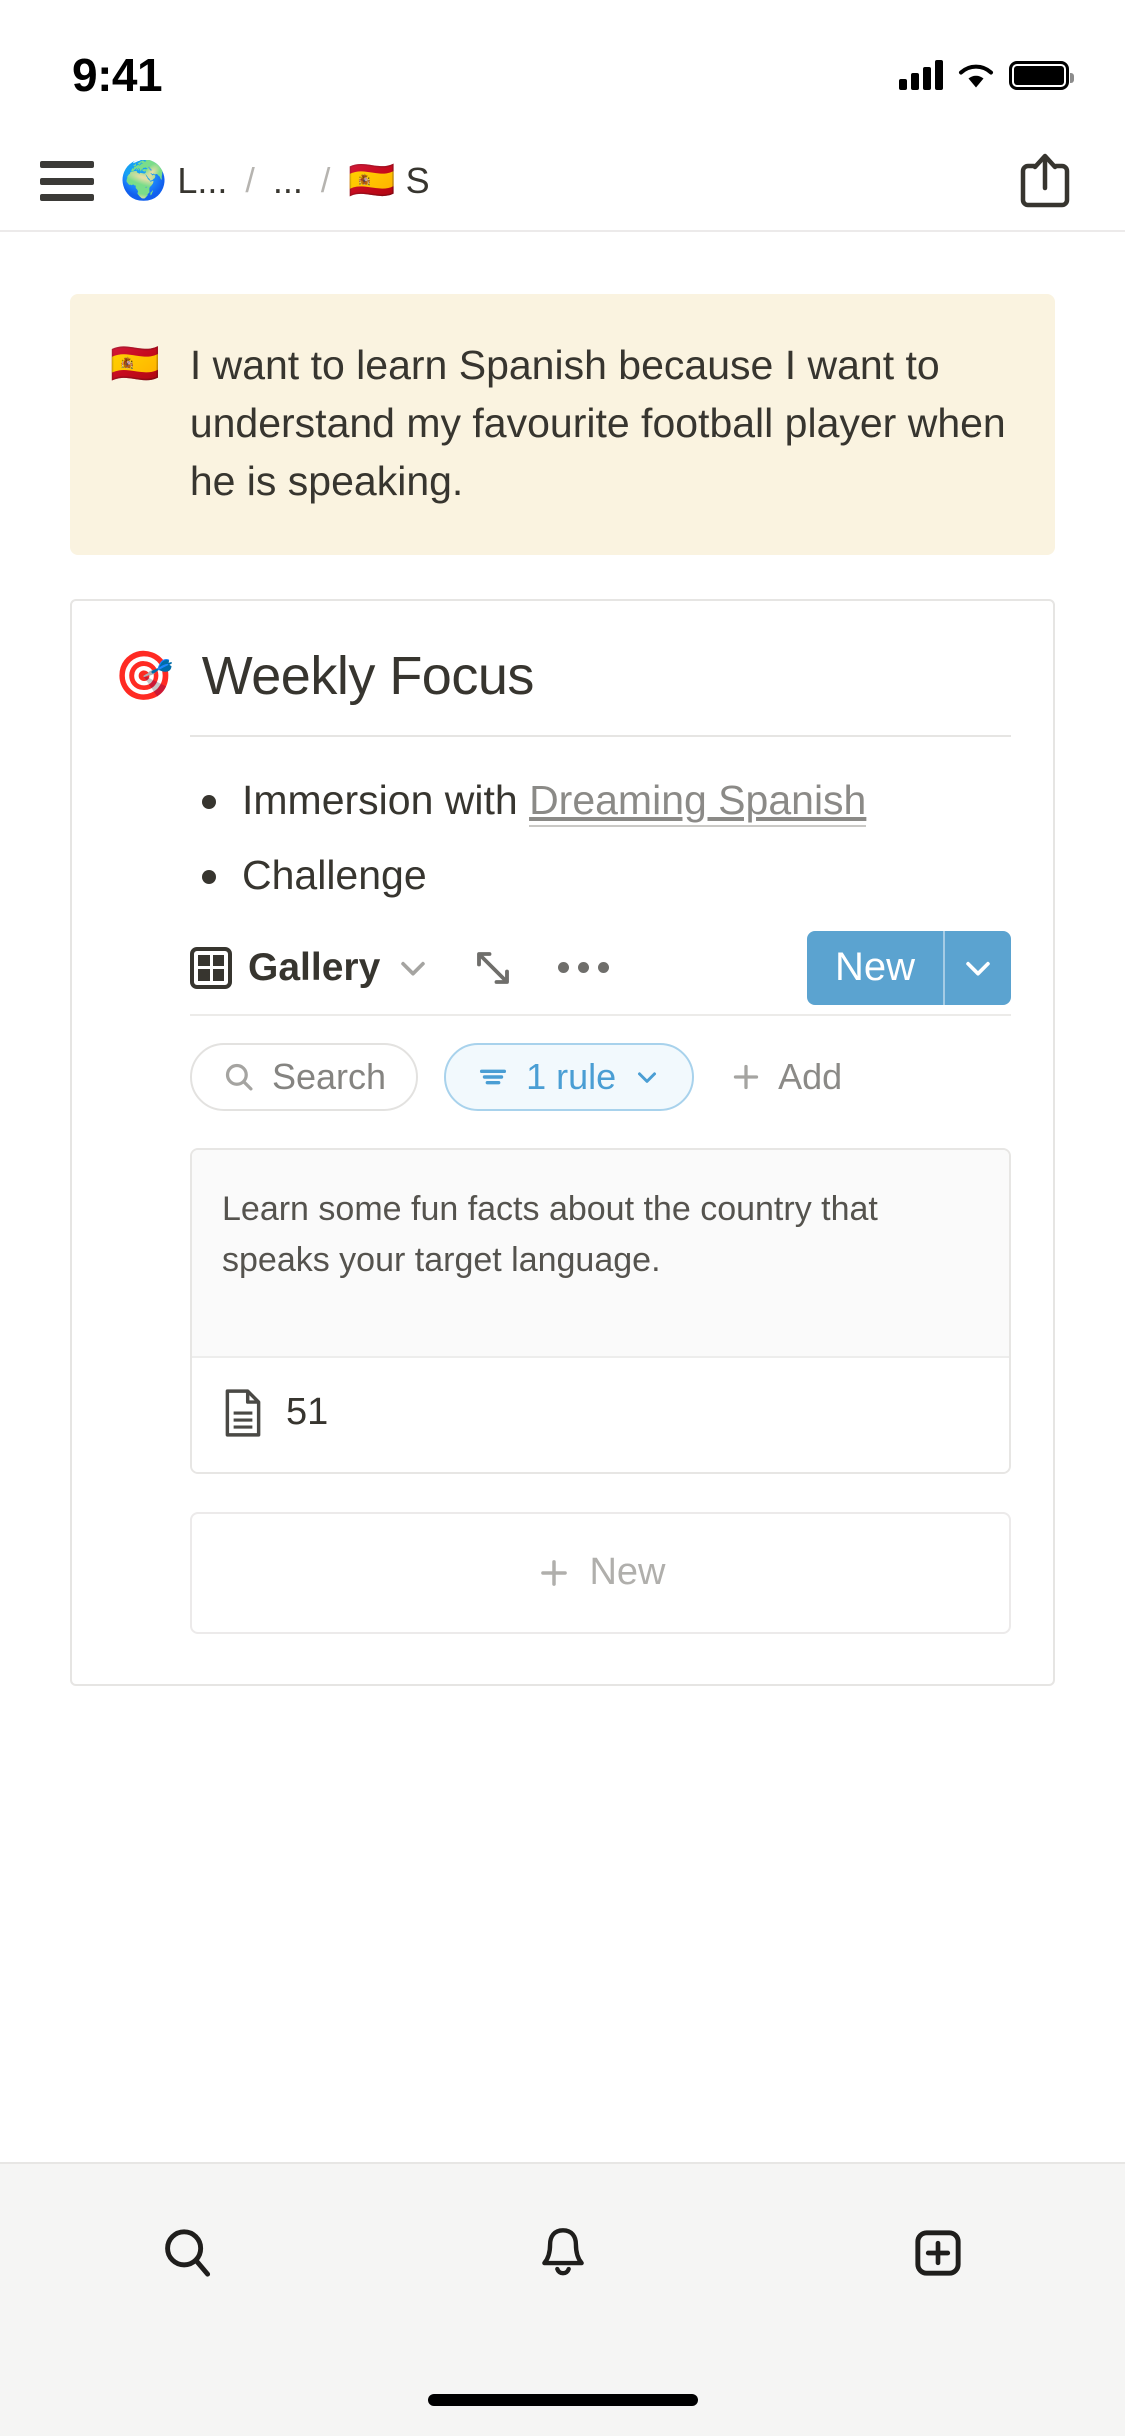 This screenshot has height=2436, width=1125. What do you see at coordinates (368, 675) in the screenshot?
I see `page-title: Weekly Focus` at bounding box center [368, 675].